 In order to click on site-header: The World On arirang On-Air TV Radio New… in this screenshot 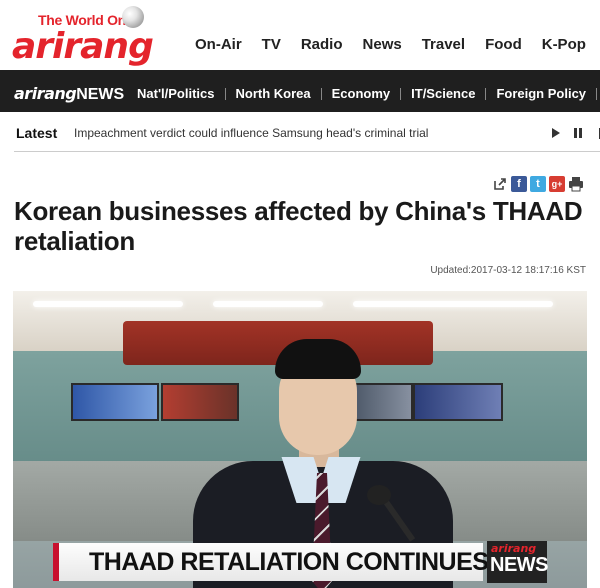, I will do `click(300, 34)`.